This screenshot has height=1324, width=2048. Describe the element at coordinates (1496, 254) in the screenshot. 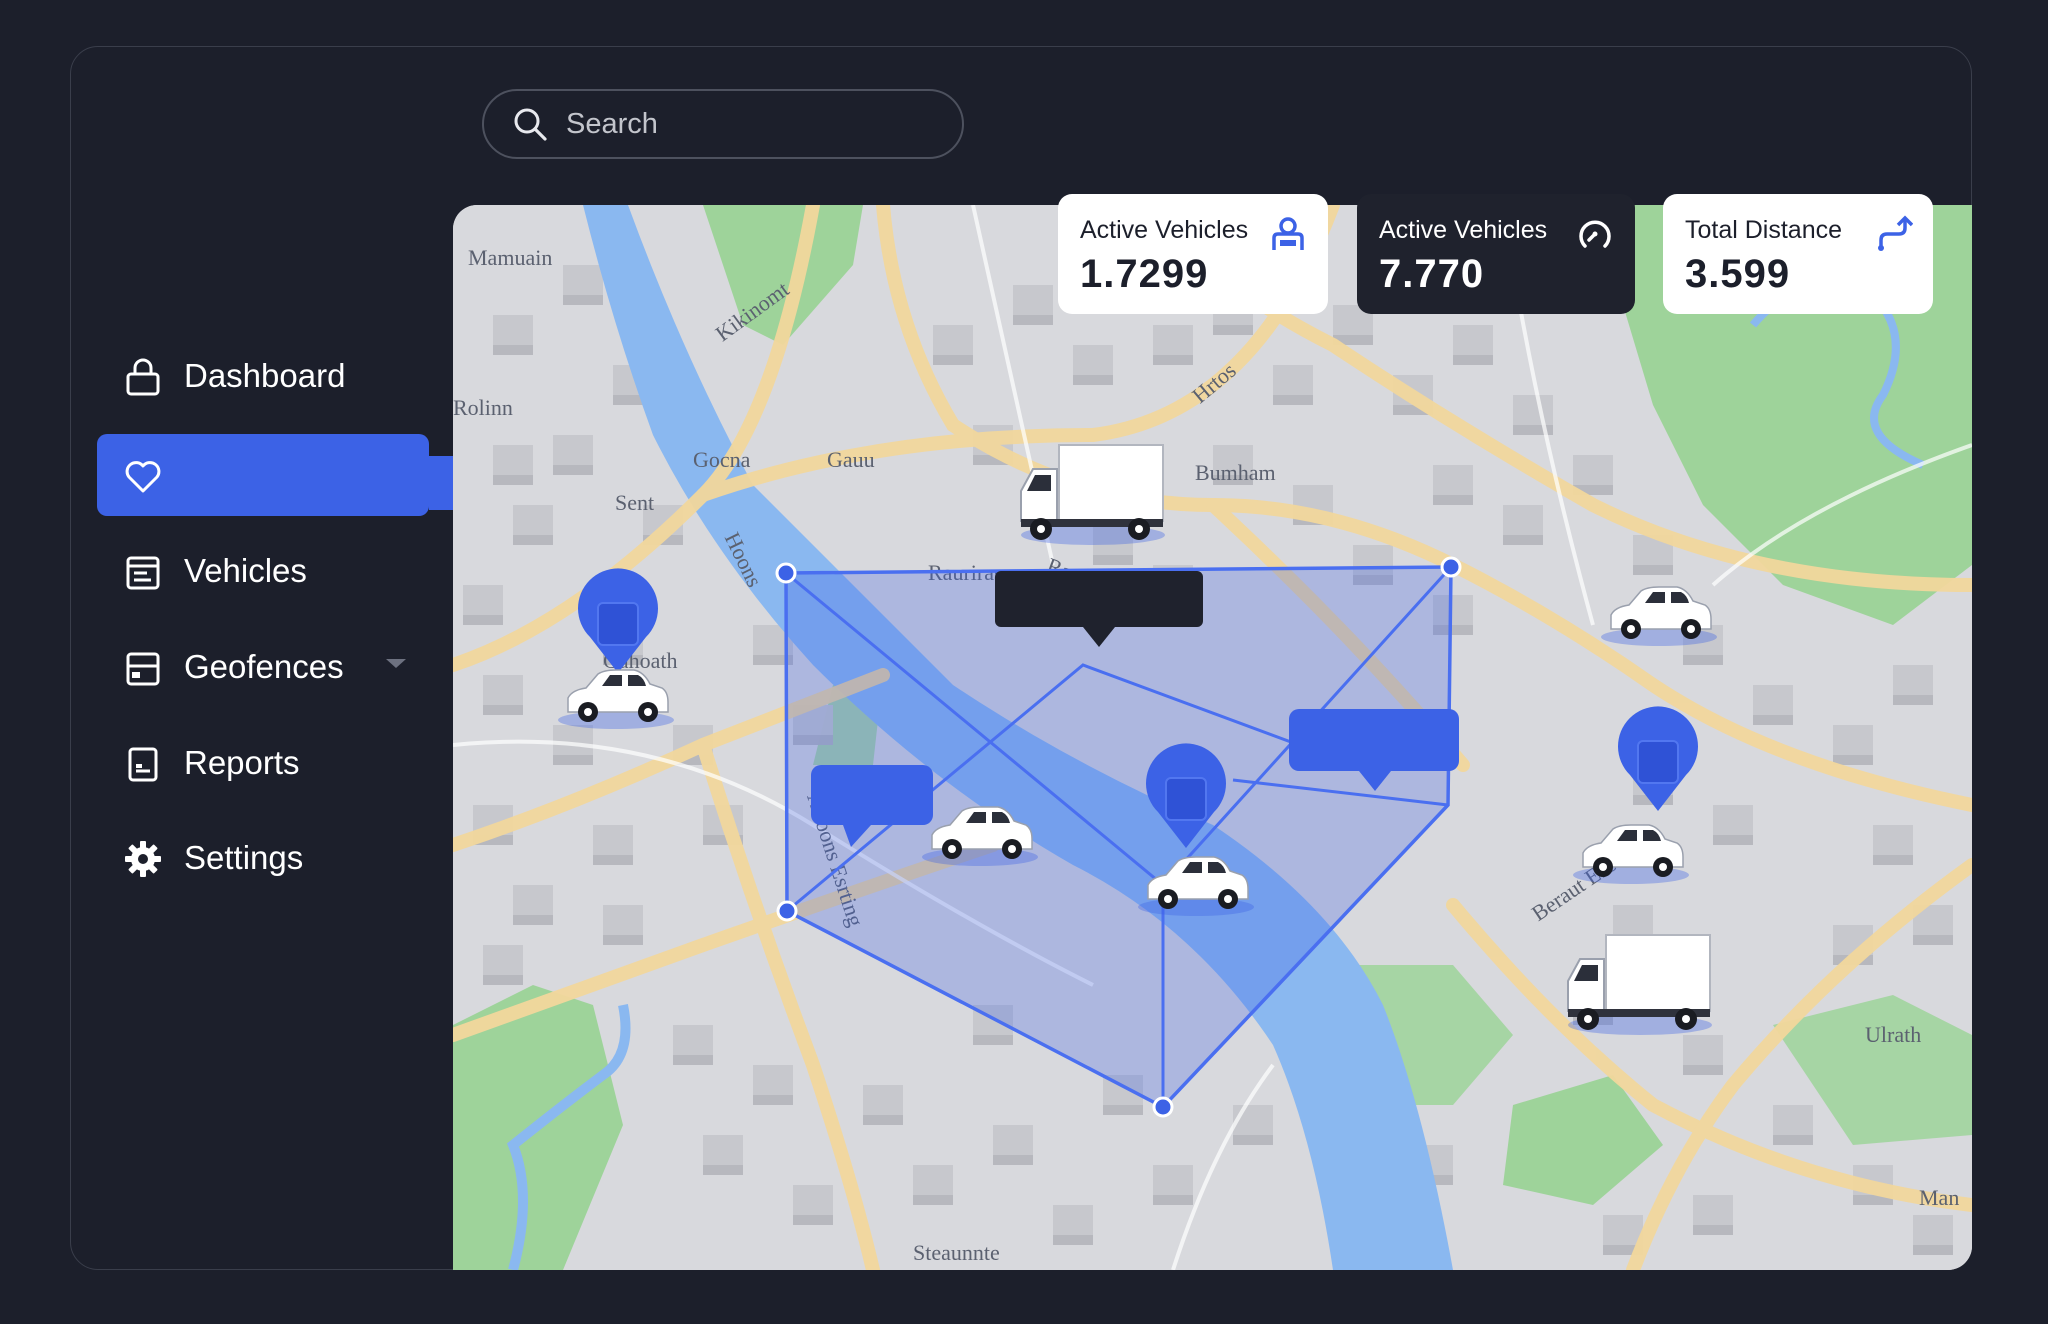

I see `stat-card-active-vehicles-dark: Active Vehicles 7.770` at that location.